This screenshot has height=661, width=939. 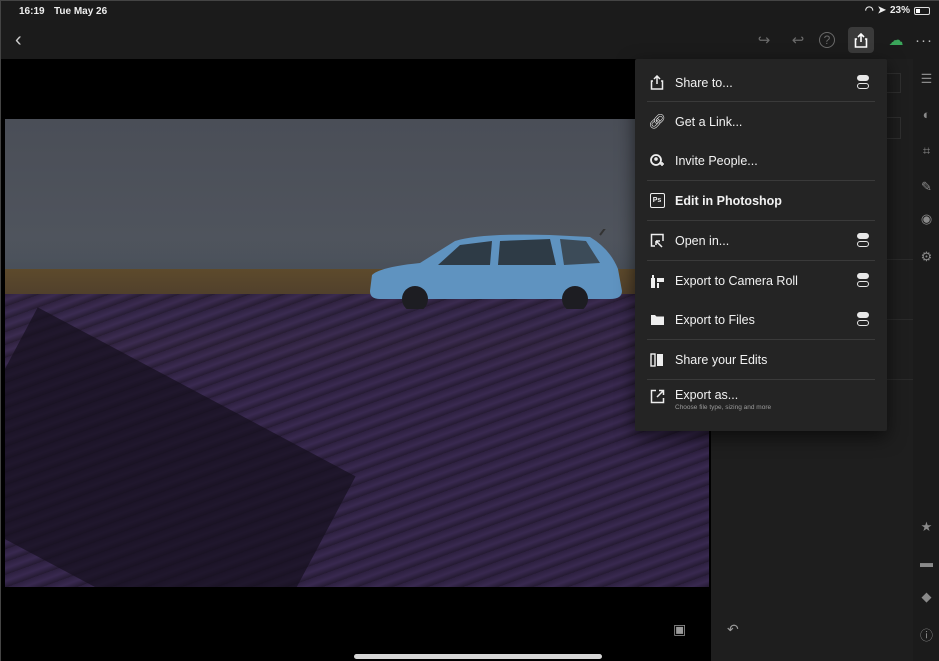 What do you see at coordinates (926, 360) in the screenshot?
I see `tool-rail: ☰ ◐ ⌗ ✎ ◉ ⚙ ★ ▬ ◆ ⓘ` at bounding box center [926, 360].